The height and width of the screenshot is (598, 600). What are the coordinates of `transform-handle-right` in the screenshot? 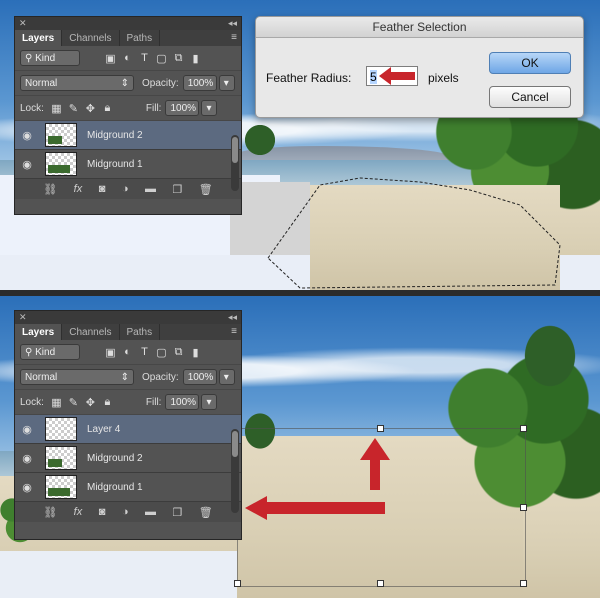 It's located at (523, 507).